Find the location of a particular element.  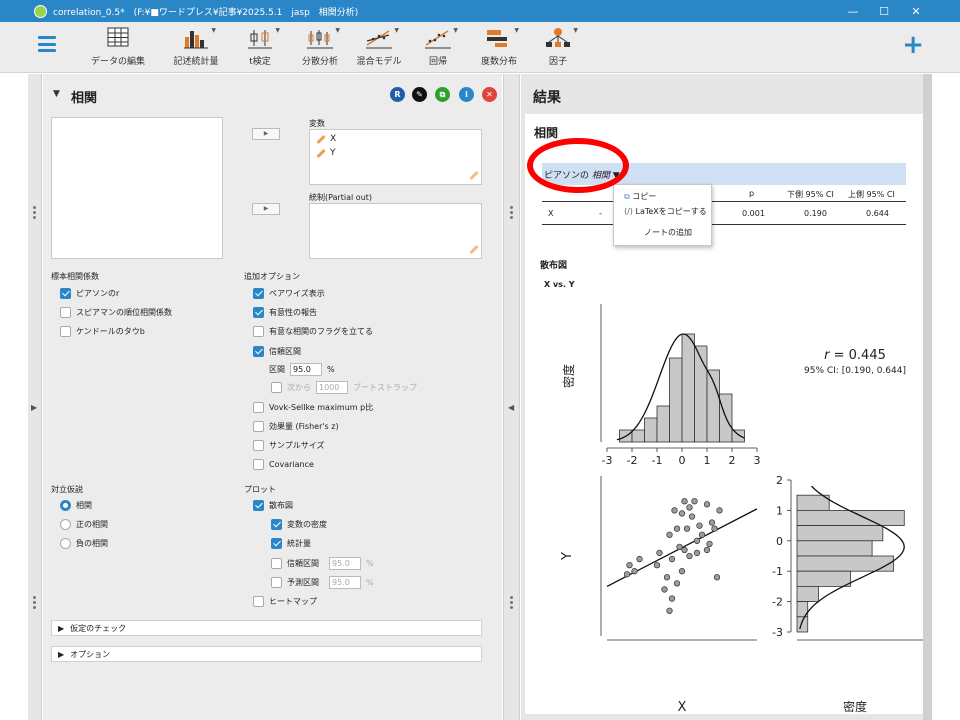

bootstrap-checkbox: 次から 1000 ブートストラップ is located at coordinates (344, 387).